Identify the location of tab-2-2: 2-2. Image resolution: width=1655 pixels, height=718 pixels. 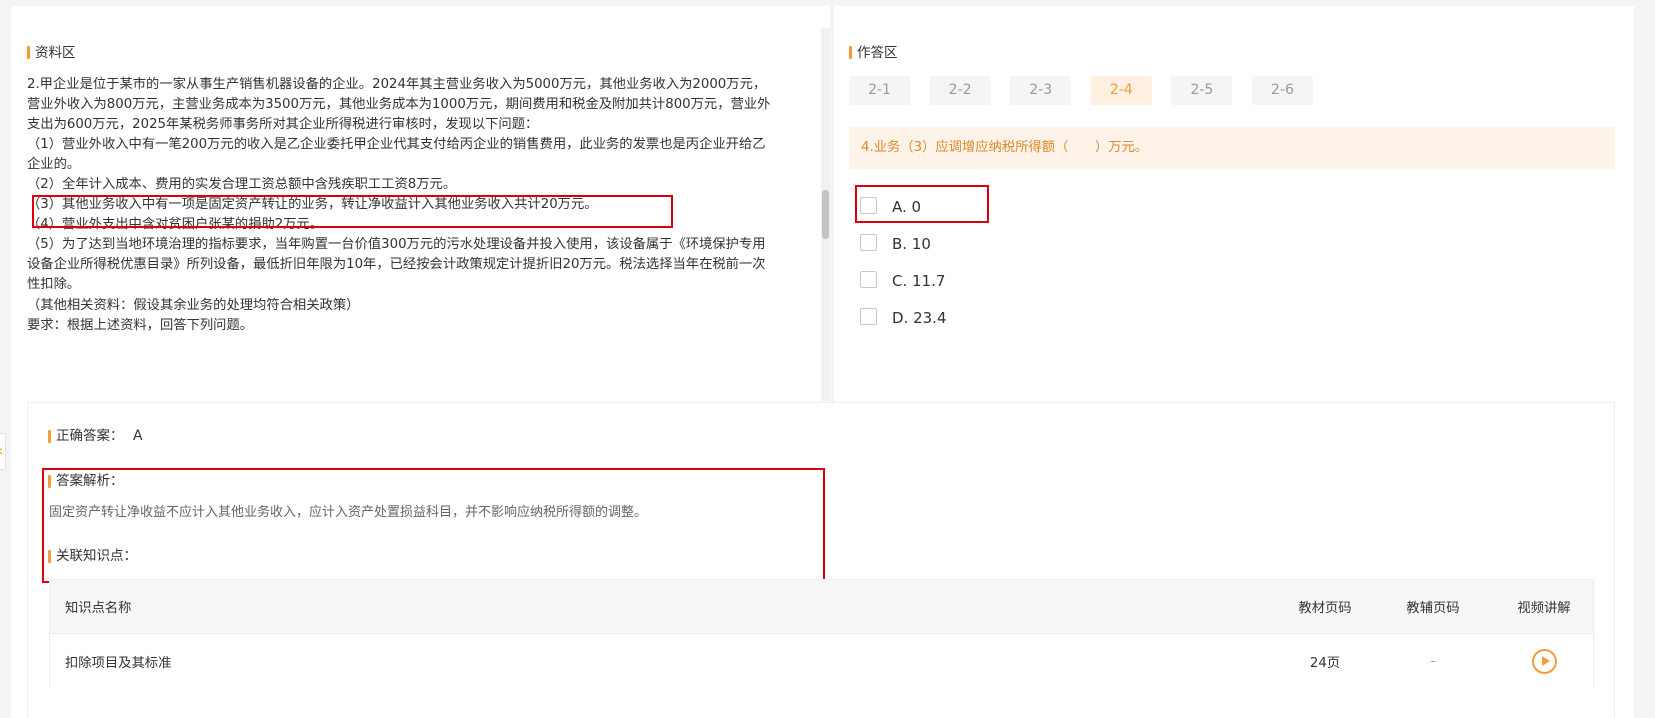
(960, 90).